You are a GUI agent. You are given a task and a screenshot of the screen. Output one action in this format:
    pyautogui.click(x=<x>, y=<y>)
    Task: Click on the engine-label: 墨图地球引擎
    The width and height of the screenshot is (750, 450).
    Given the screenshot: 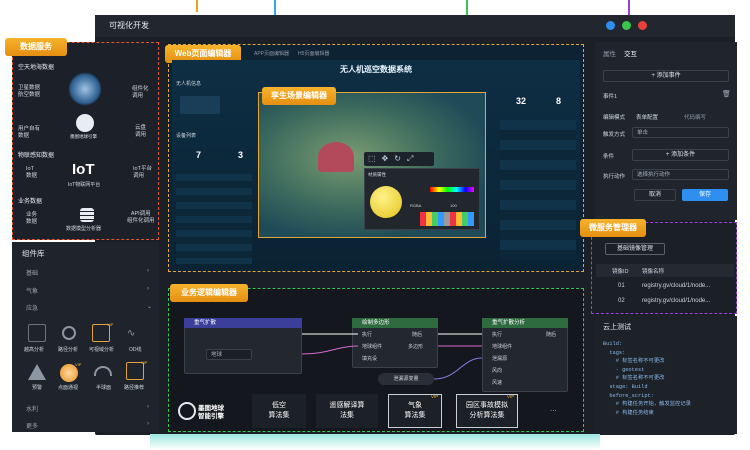 What is the action you would take?
    pyautogui.click(x=83, y=136)
    